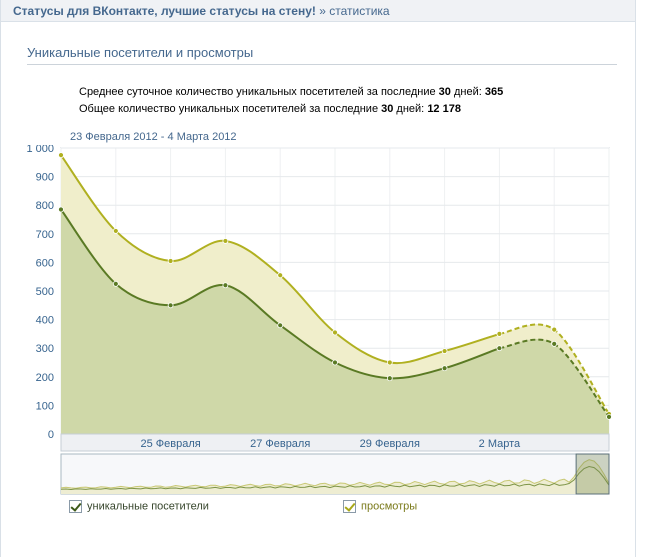 This screenshot has height=557, width=651. Describe the element at coordinates (45, 178) in the screenshot. I see `y-tick-label: 900` at that location.